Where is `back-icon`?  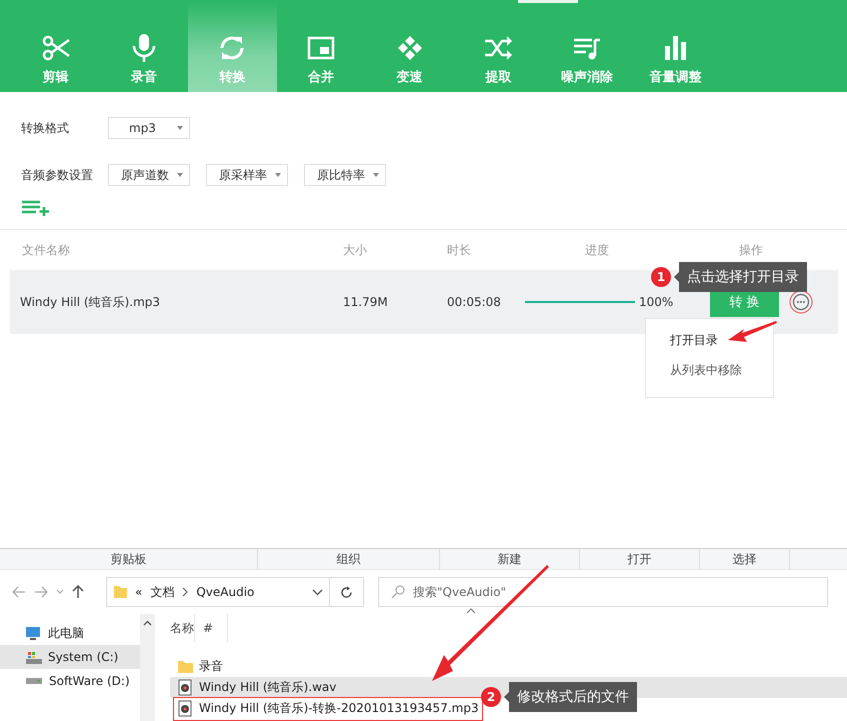
back-icon is located at coordinates (19, 592).